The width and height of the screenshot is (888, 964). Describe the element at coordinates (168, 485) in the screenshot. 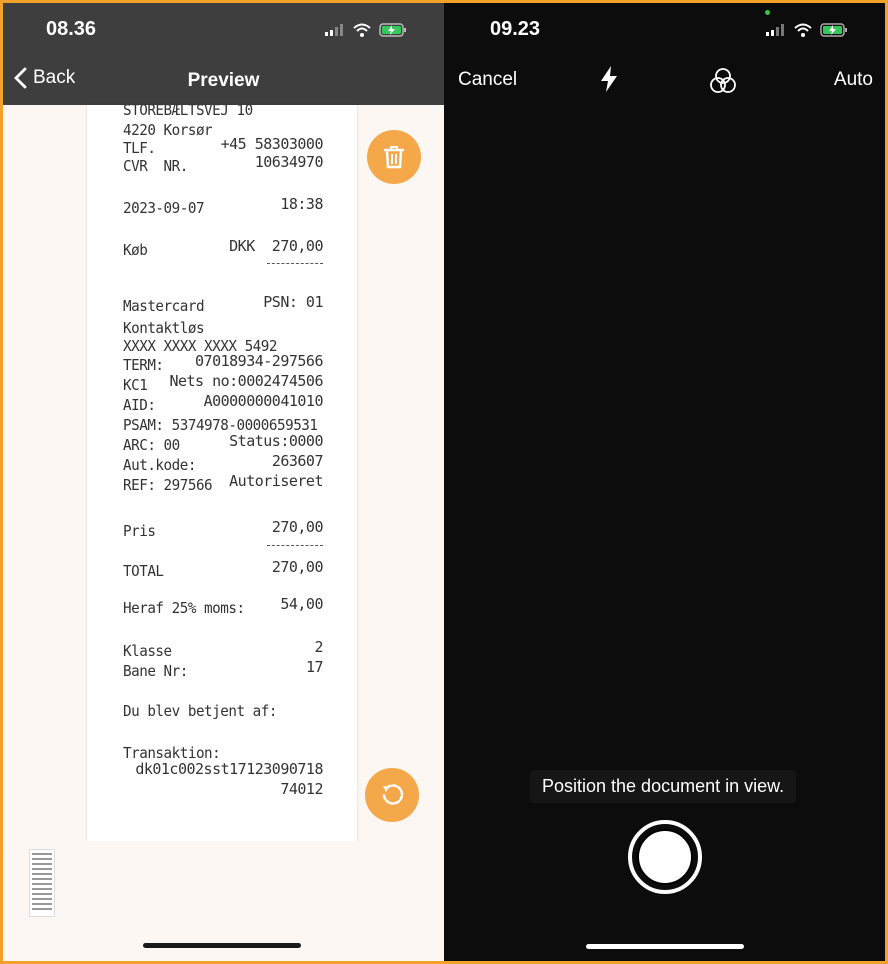

I see `receipt-line-left: REF: 297566` at that location.